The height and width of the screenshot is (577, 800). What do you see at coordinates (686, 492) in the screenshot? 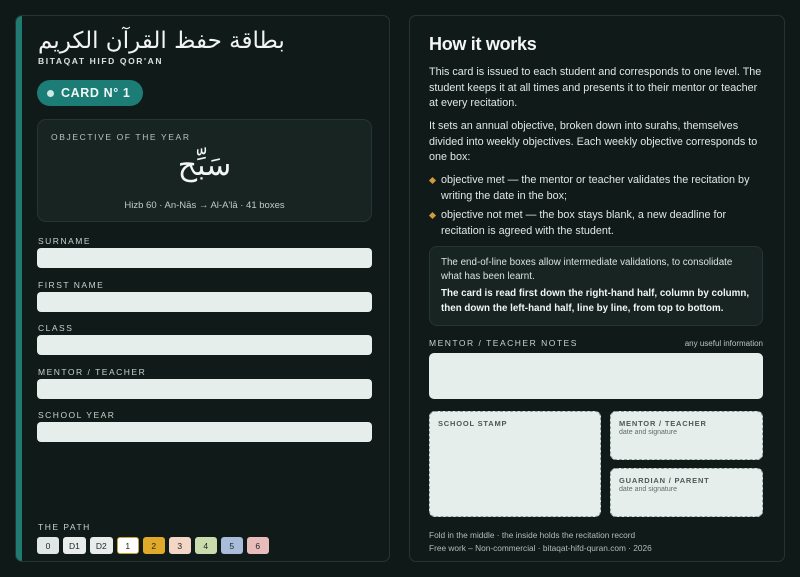
I see `guardian-signature-box: GUARDIAN / PARENT date and signature` at bounding box center [686, 492].